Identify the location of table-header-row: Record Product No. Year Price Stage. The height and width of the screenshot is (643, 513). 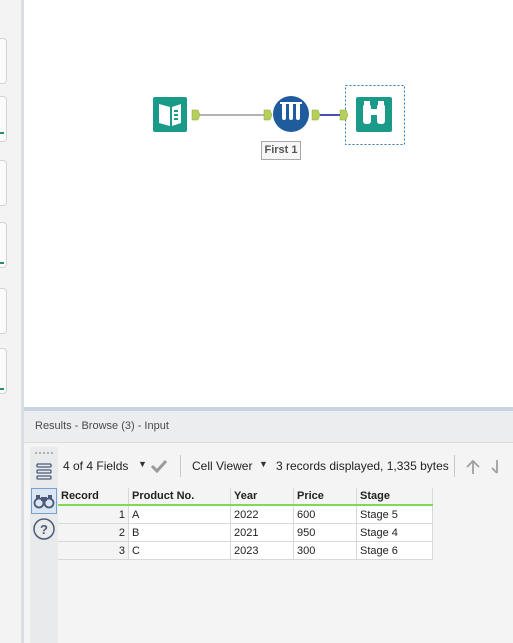
(245, 497).